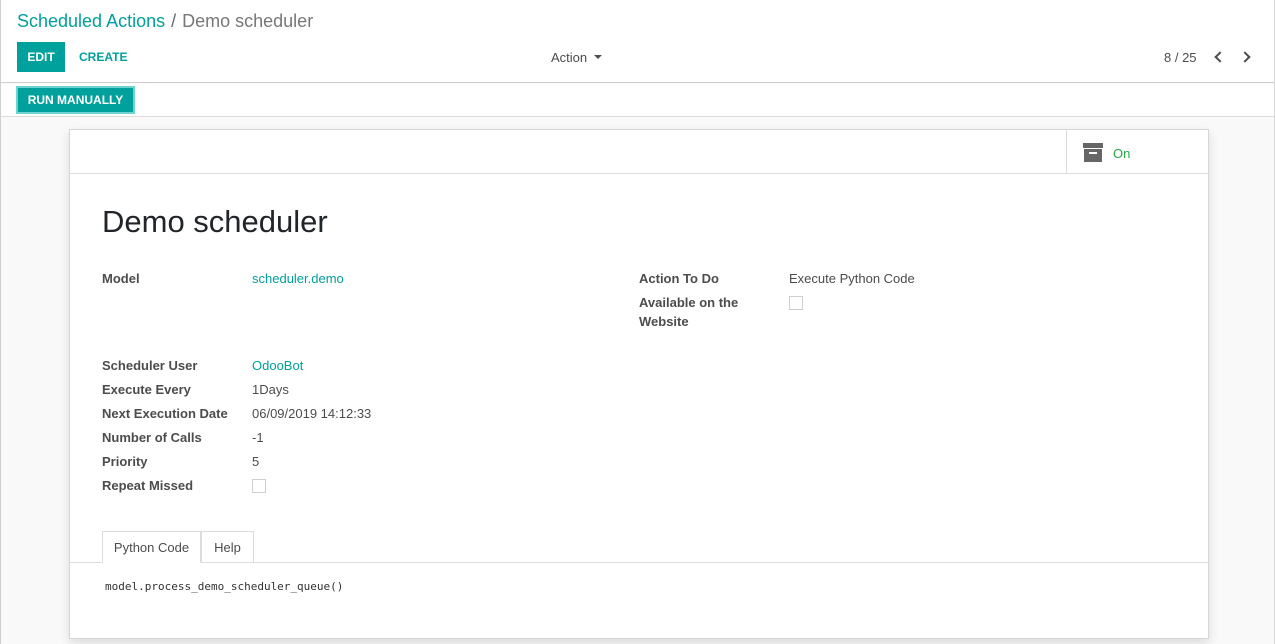 The height and width of the screenshot is (644, 1275). Describe the element at coordinates (1093, 152) in the screenshot. I see `archive-icon` at that location.